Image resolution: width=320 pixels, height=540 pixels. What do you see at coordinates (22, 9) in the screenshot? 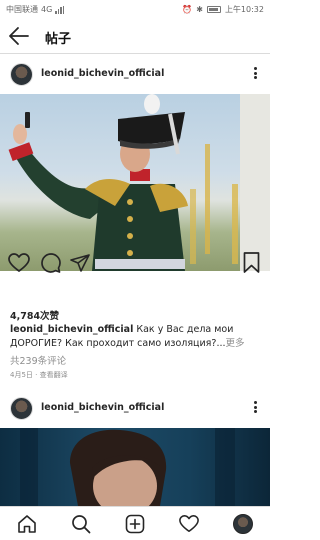
I see `carrier-label: 中国联通` at bounding box center [22, 9].